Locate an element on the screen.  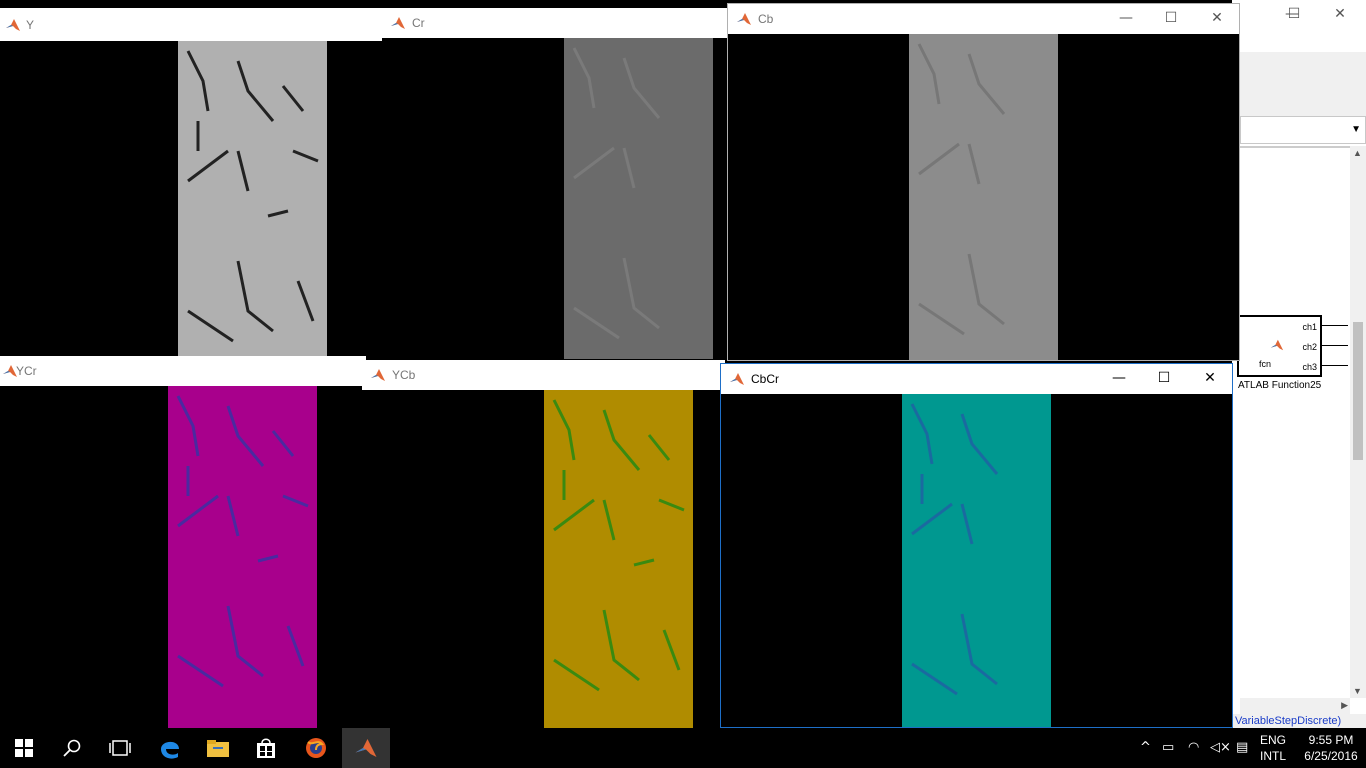
taskbar: ^ ▭ ◠ ◁× ▤ ENG INTL 9:55 PM 6/25/2016 is located at coordinates (683, 748).